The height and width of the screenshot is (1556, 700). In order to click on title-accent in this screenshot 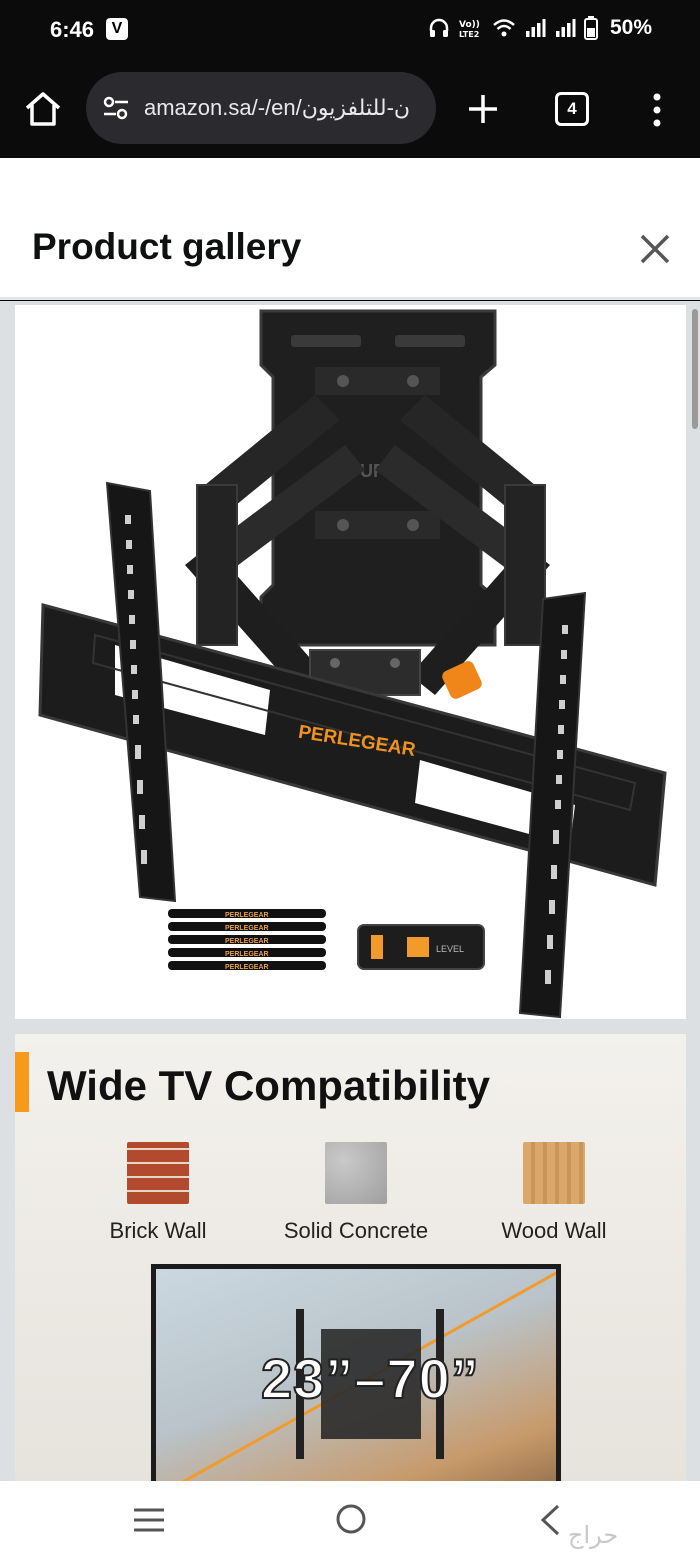, I will do `click(22, 1082)`.